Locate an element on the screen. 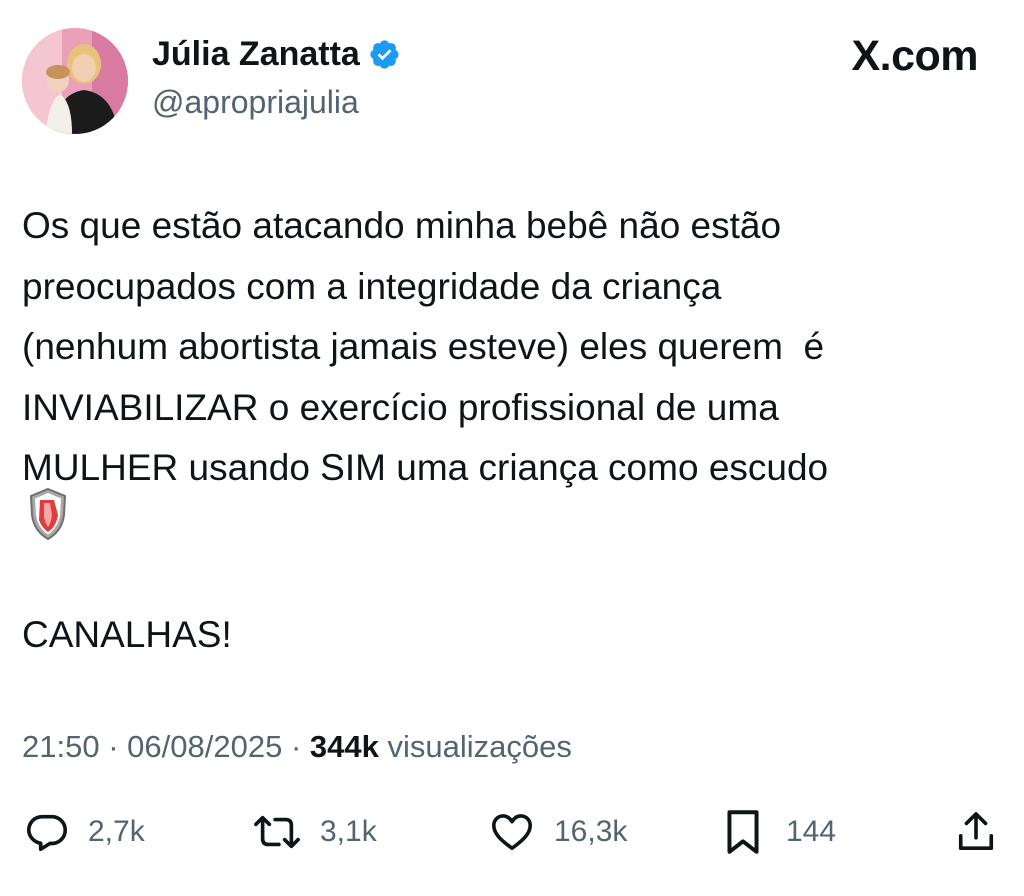 The width and height of the screenshot is (1024, 896). like-icon is located at coordinates (512, 832).